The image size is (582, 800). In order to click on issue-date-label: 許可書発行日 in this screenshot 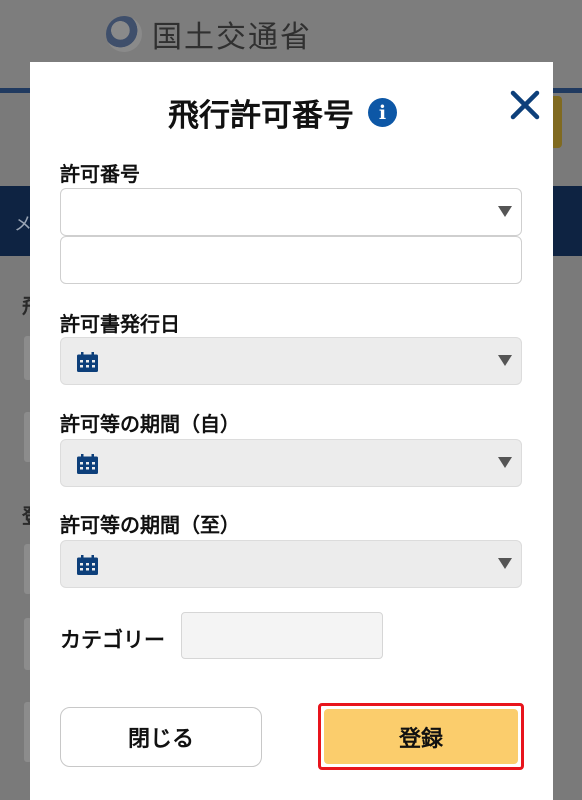, I will do `click(120, 324)`.